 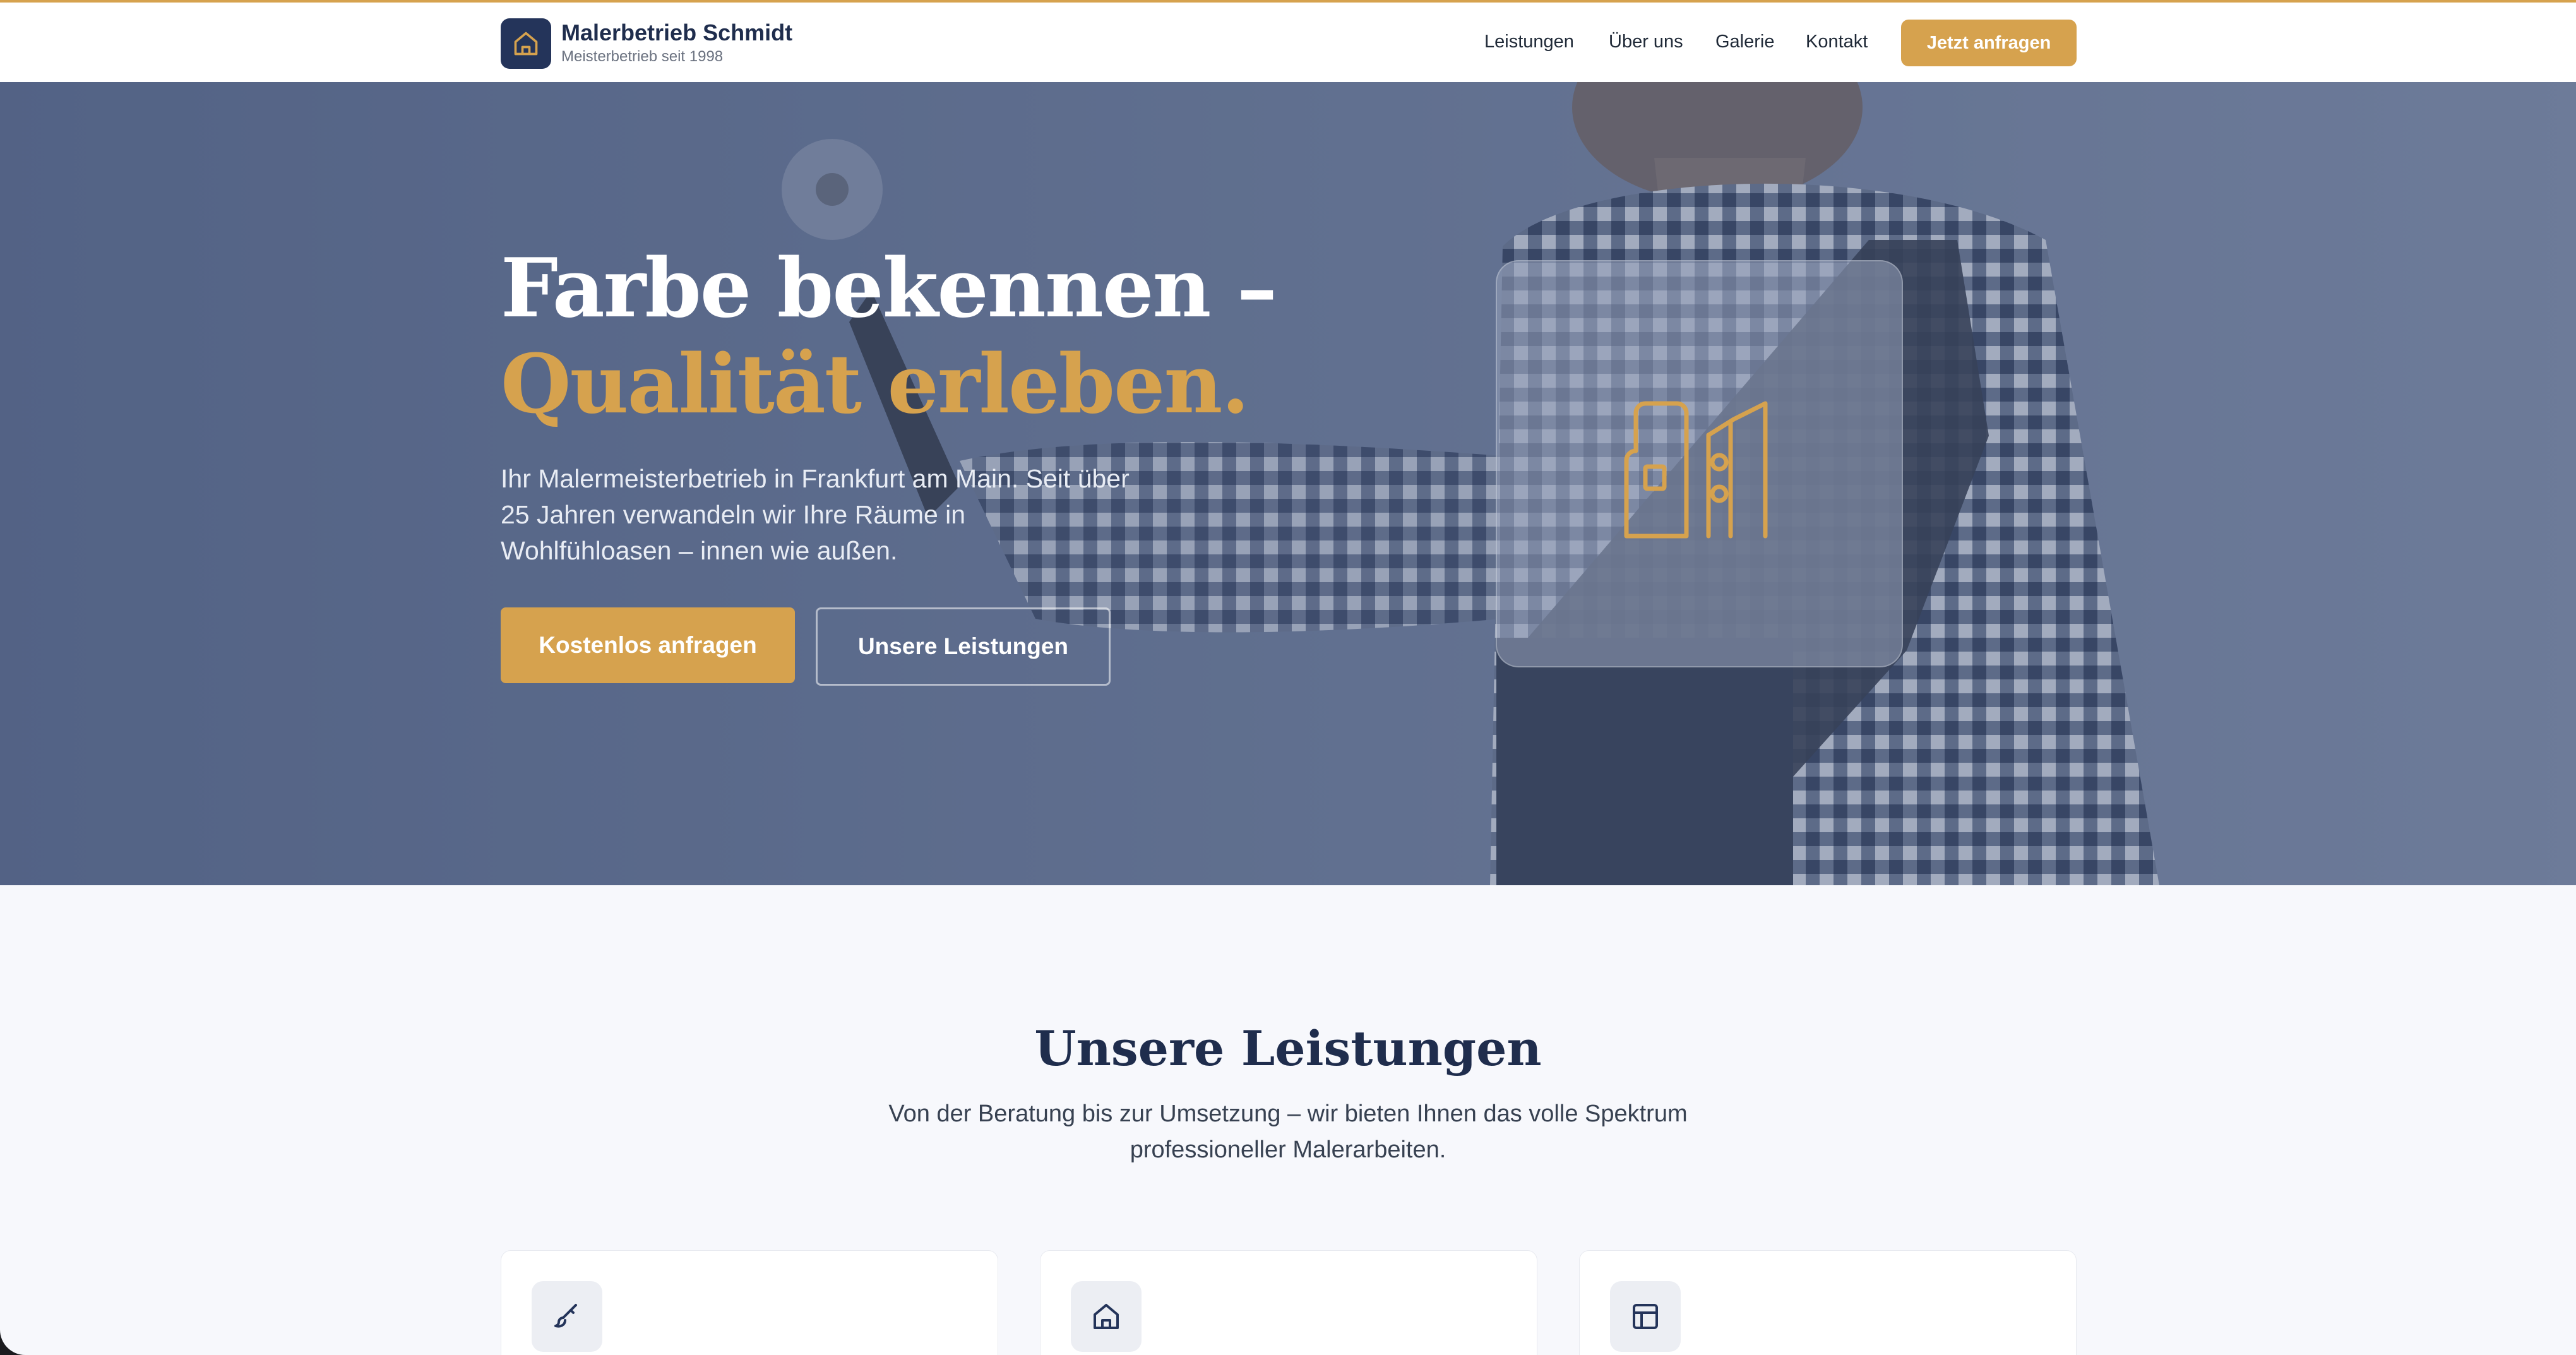 I want to click on hero-title-line-2: Qualität erleben., so click(x=875, y=384).